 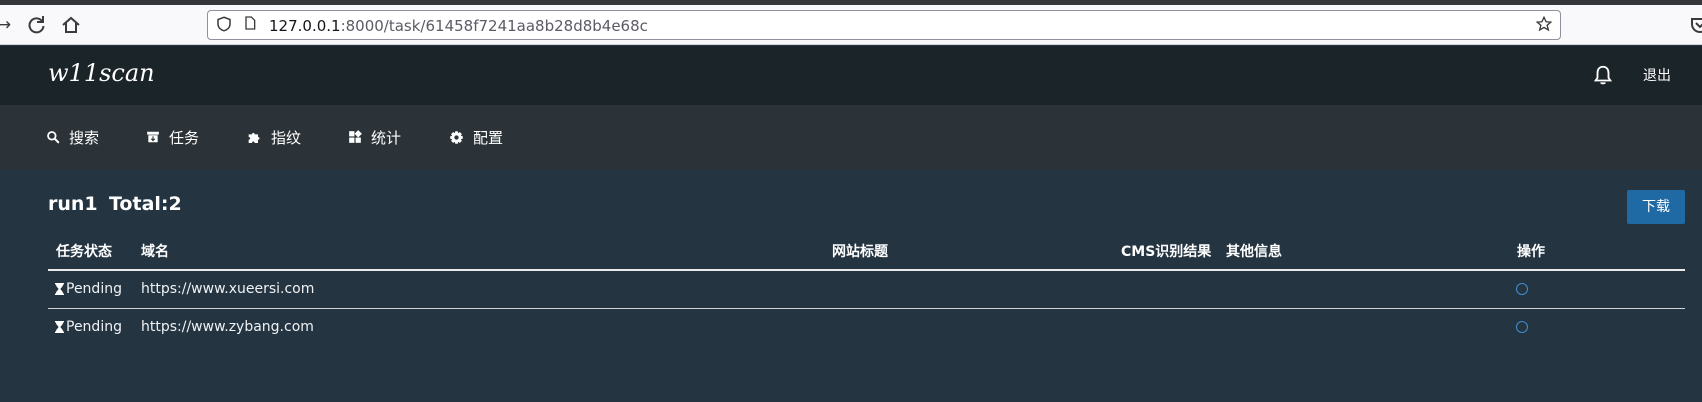 I want to click on shield-icon, so click(x=224, y=25).